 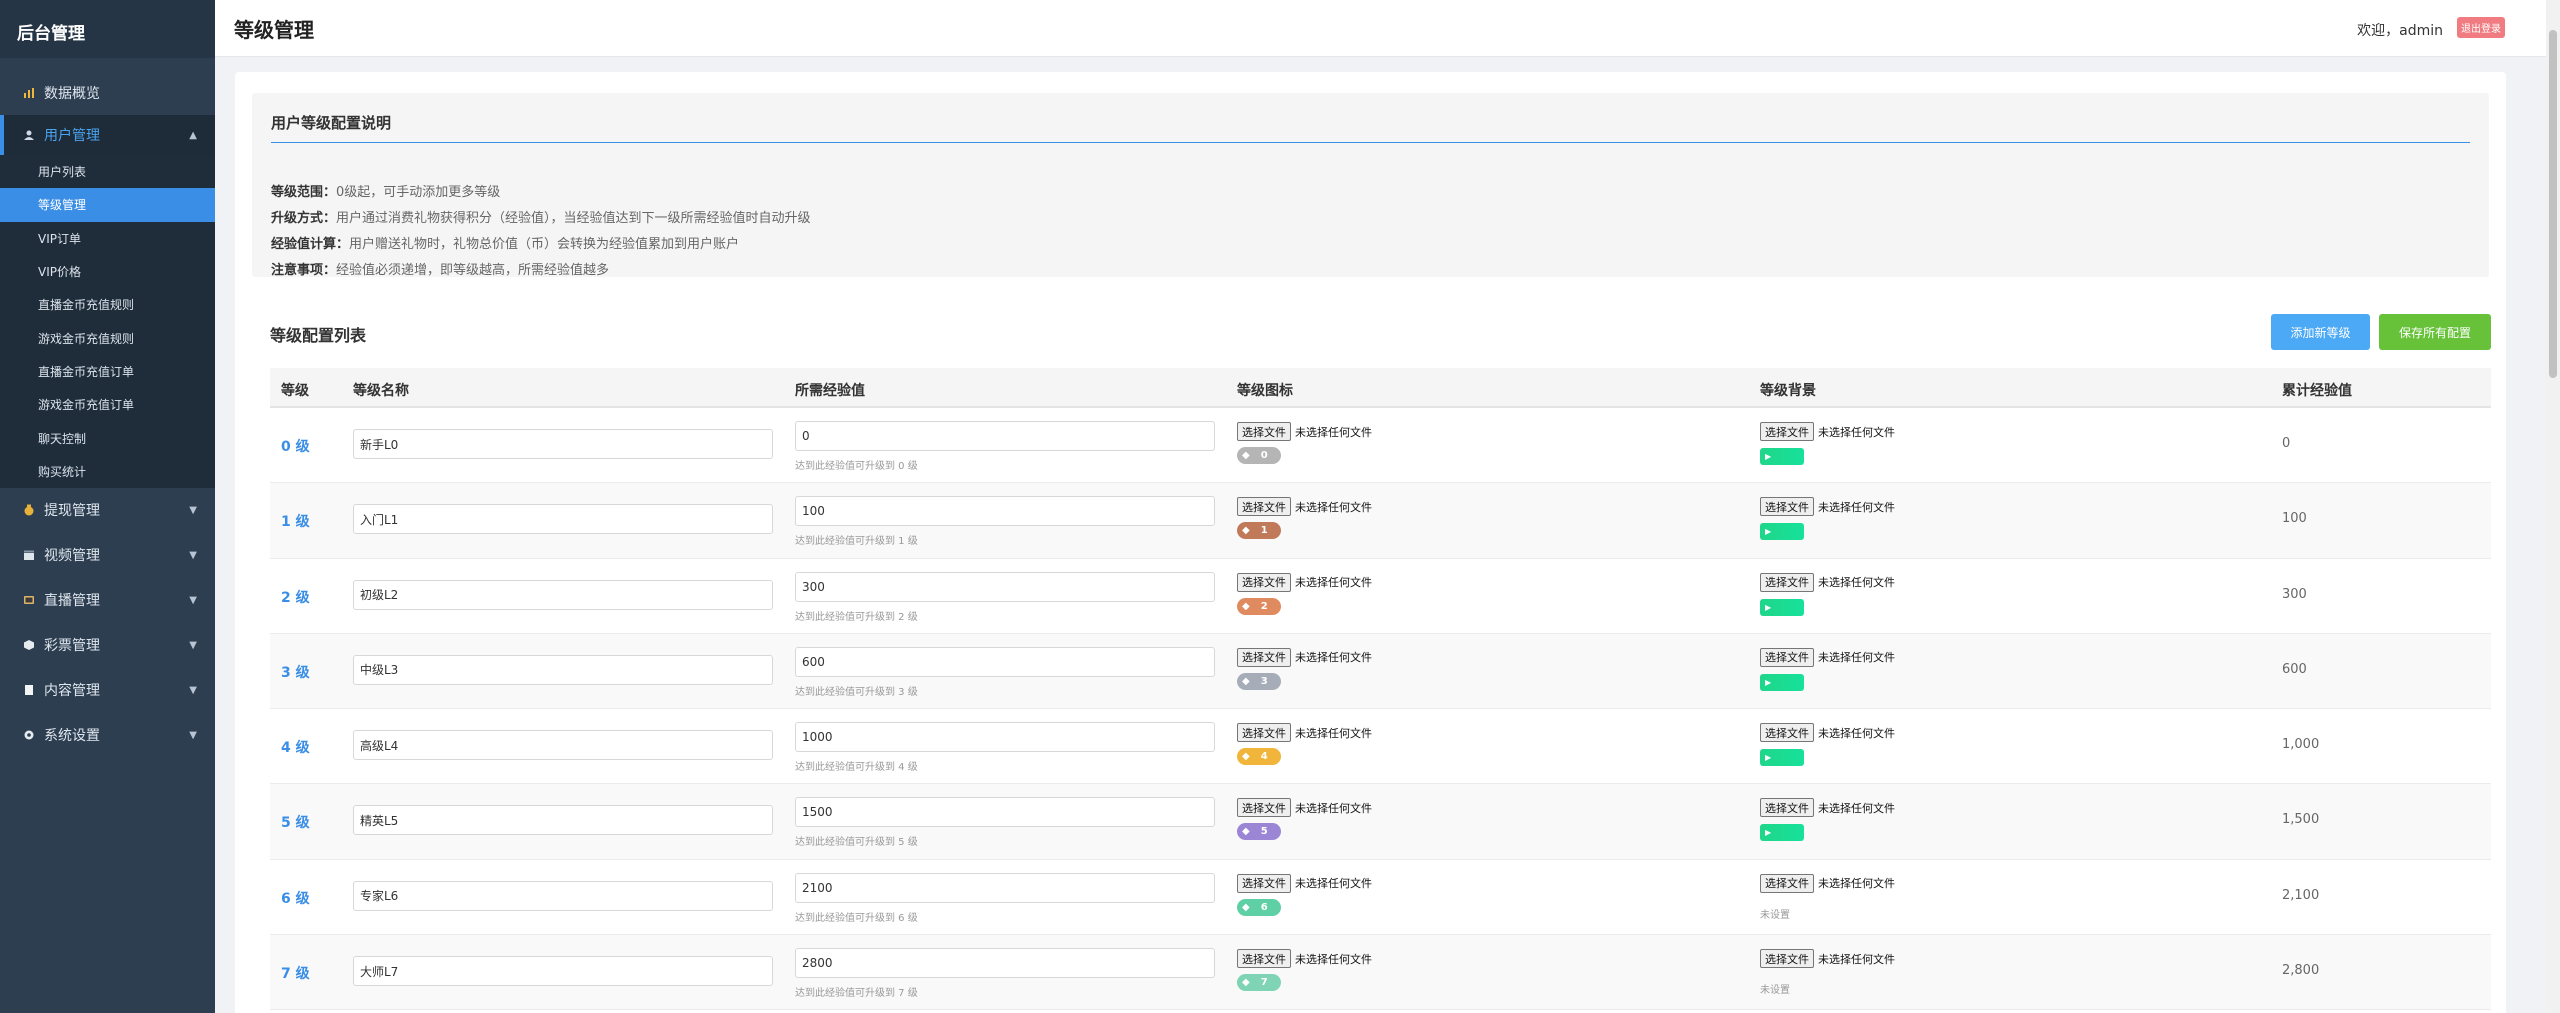 What do you see at coordinates (856, 466) in the screenshot?
I see `exp-hint: 达到此经验值可升级到 0 级` at bounding box center [856, 466].